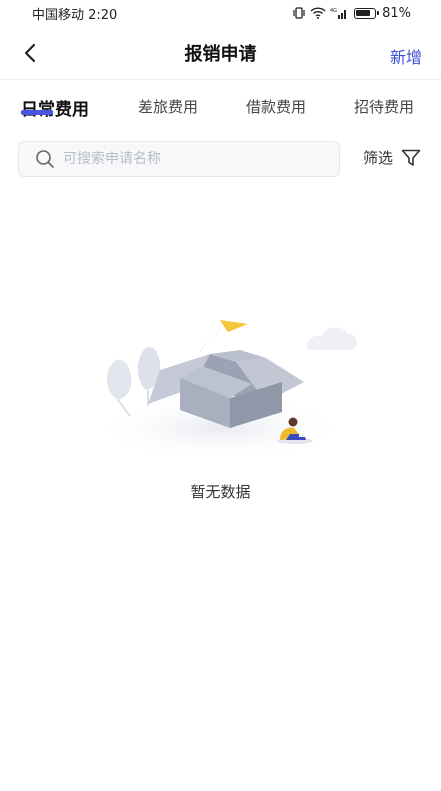  Describe the element at coordinates (333, 11) in the screenshot. I see `svg-text: 4G` at that location.